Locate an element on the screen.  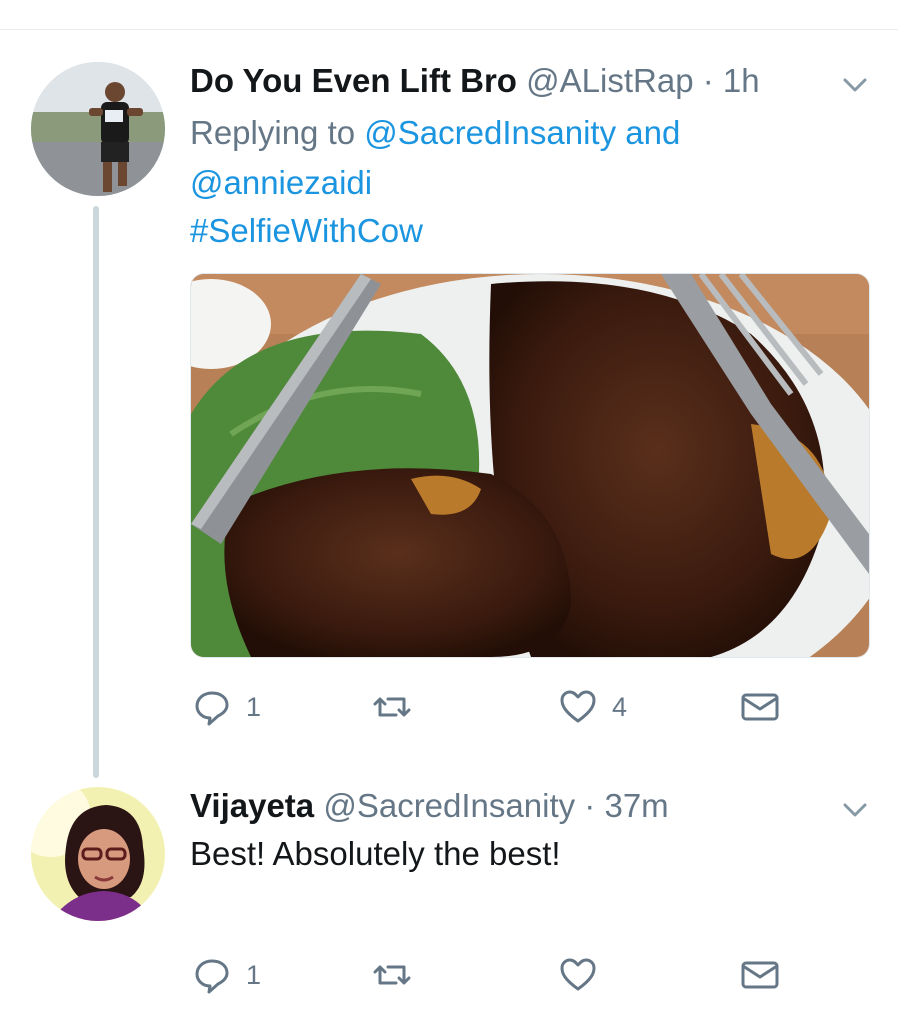
thread-connector-line is located at coordinates (96, 492).